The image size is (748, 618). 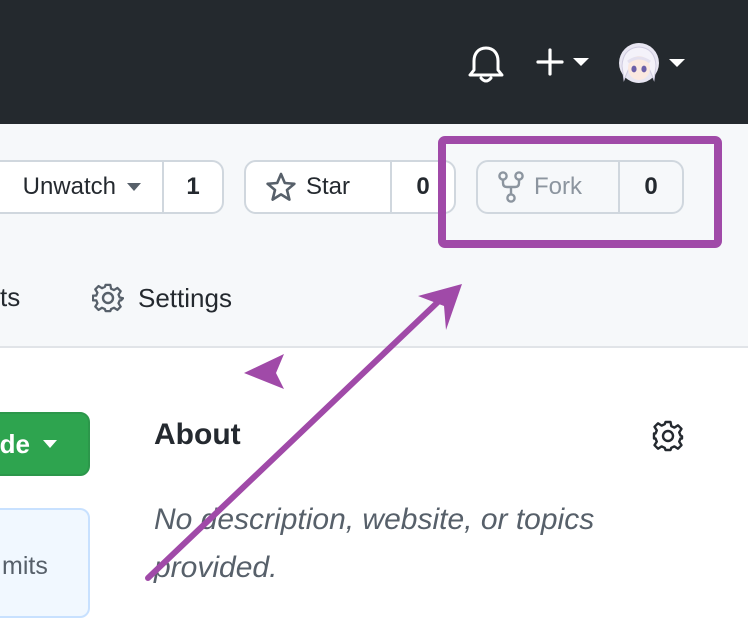 I want to click on stargazers-count: 0, so click(x=423, y=187).